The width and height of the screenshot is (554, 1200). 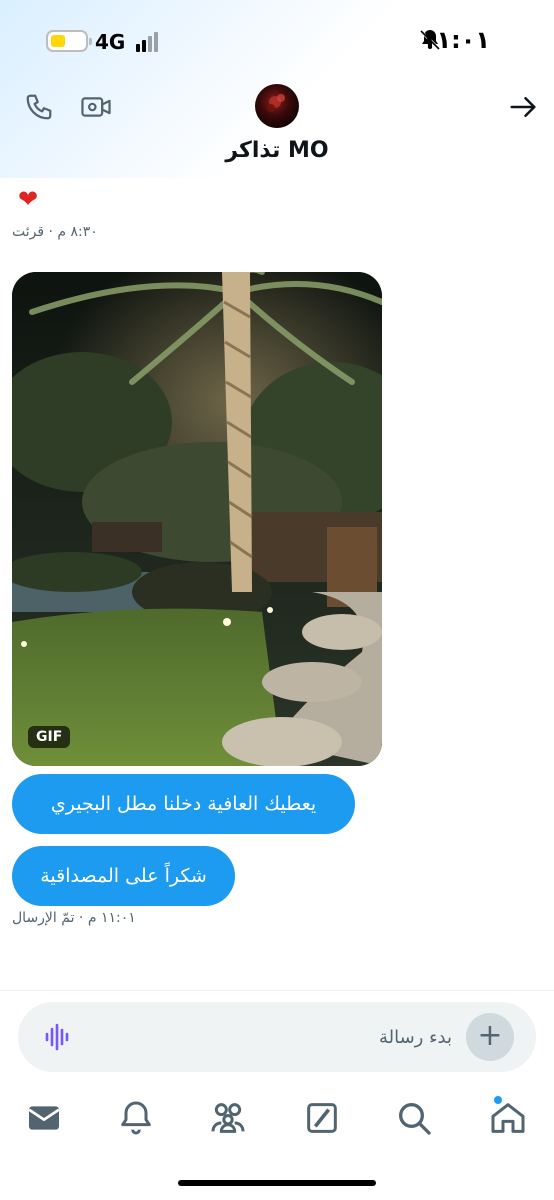 I want to click on search-icon, so click(x=415, y=1119).